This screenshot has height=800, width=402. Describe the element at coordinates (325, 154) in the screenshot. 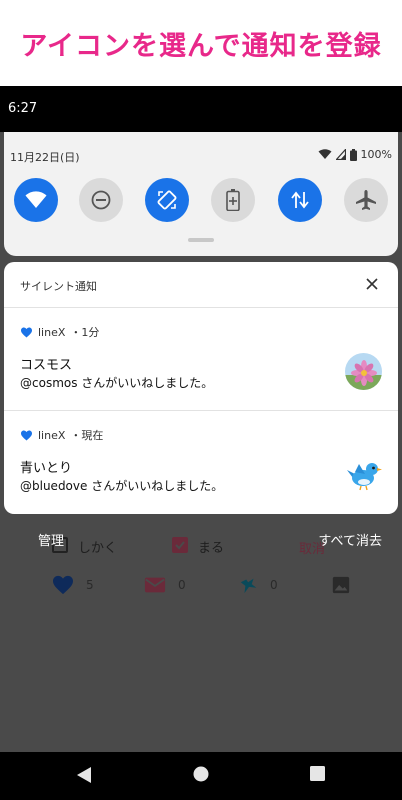

I see `wifi-signal-icon` at that location.